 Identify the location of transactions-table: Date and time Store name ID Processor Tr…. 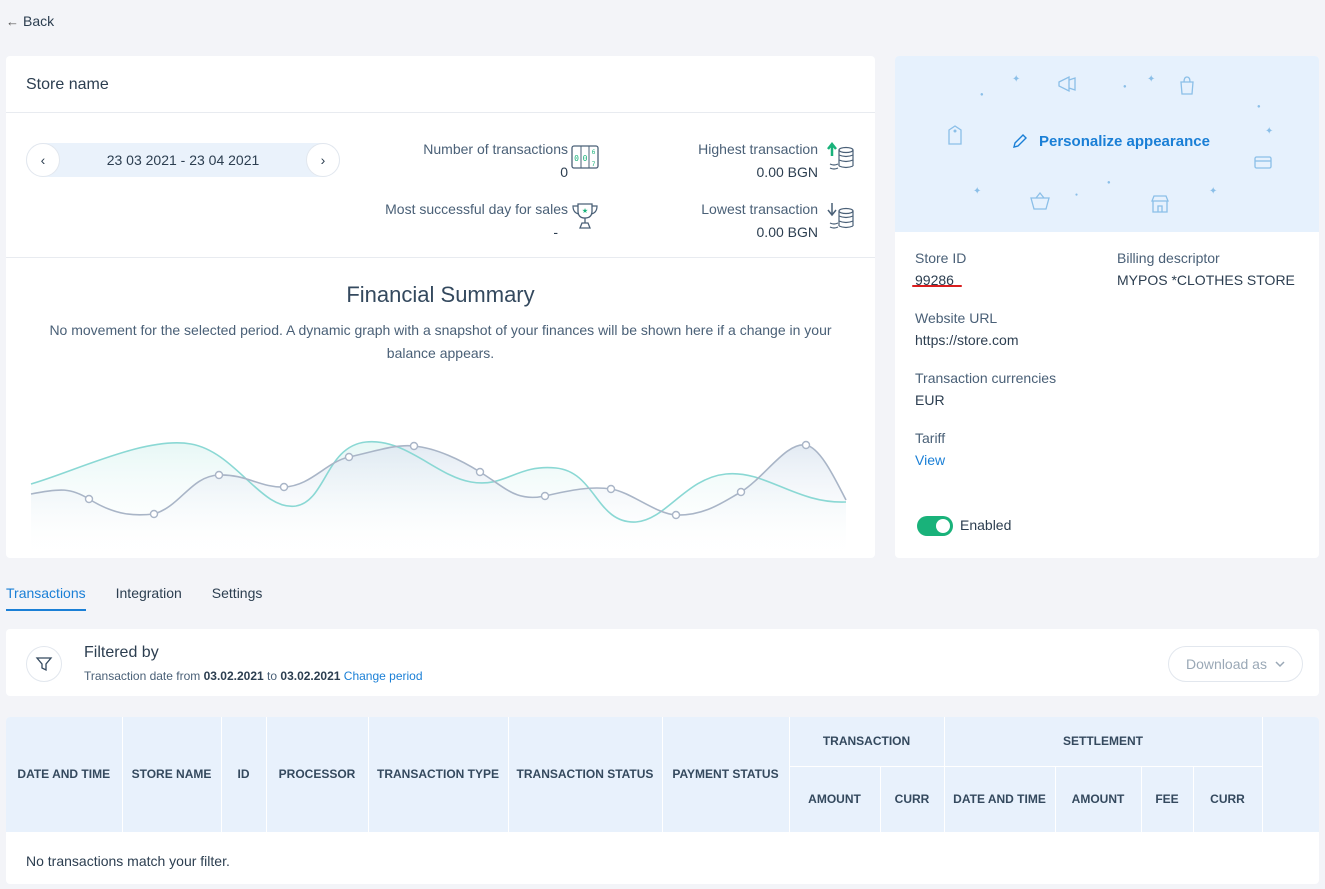
(662, 775).